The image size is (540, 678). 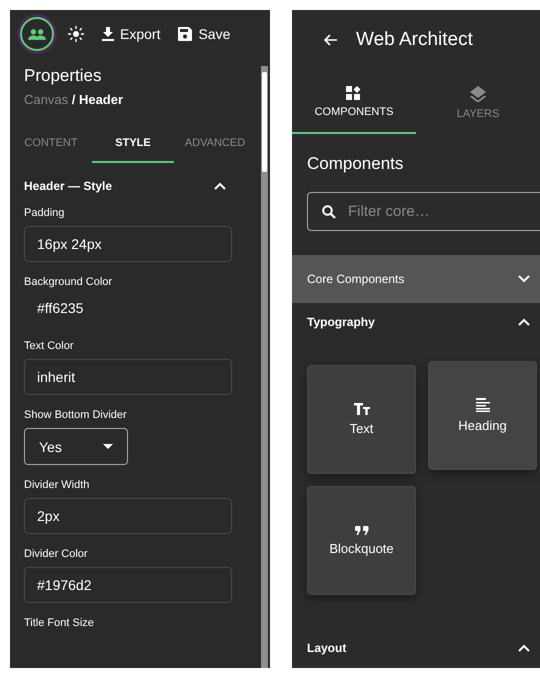 I want to click on field-label: Padding, so click(x=45, y=213).